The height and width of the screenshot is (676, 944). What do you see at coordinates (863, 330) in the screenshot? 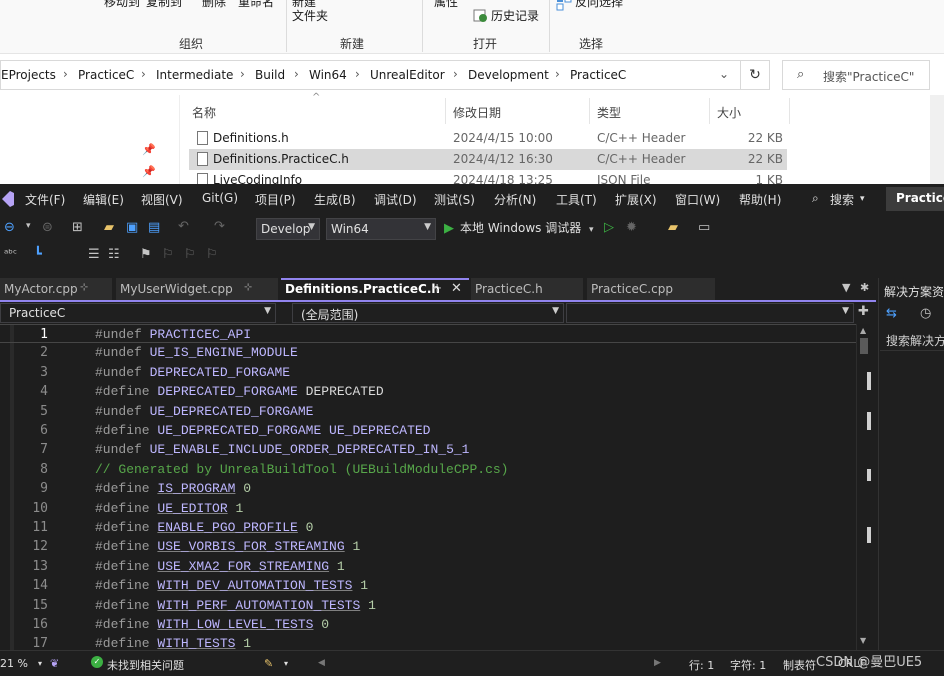
I see `scroll-up-icon: ▲` at bounding box center [863, 330].